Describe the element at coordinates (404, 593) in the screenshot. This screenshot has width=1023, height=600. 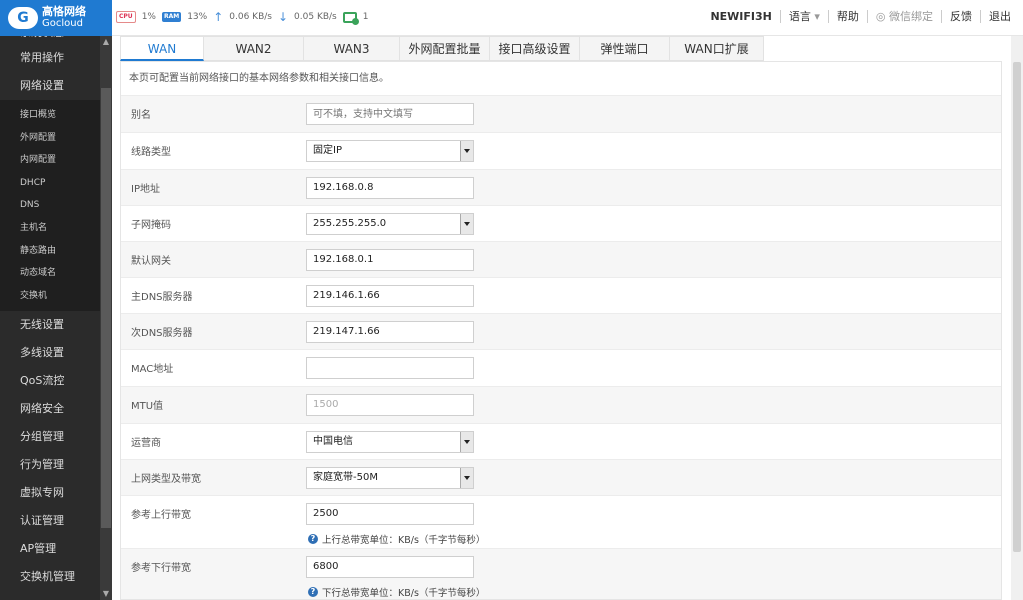
I see `down-bandwidth-hint-text: 下行总带宽单位：KB/s（千字节每秒）` at that location.